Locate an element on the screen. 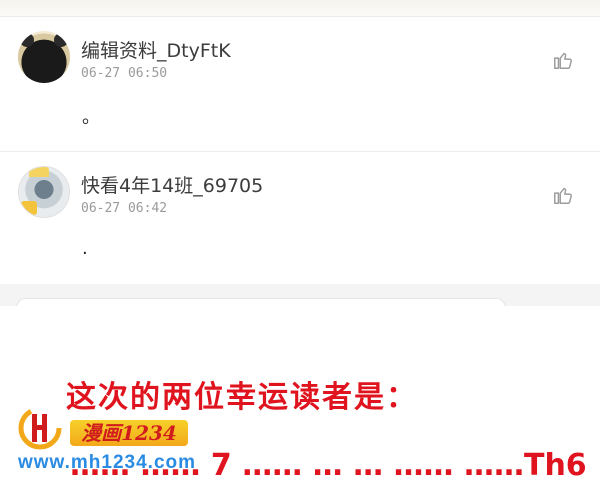 The height and width of the screenshot is (483, 600). announcement-headline: 这次的两位幸运读者是： is located at coordinates (242, 397).